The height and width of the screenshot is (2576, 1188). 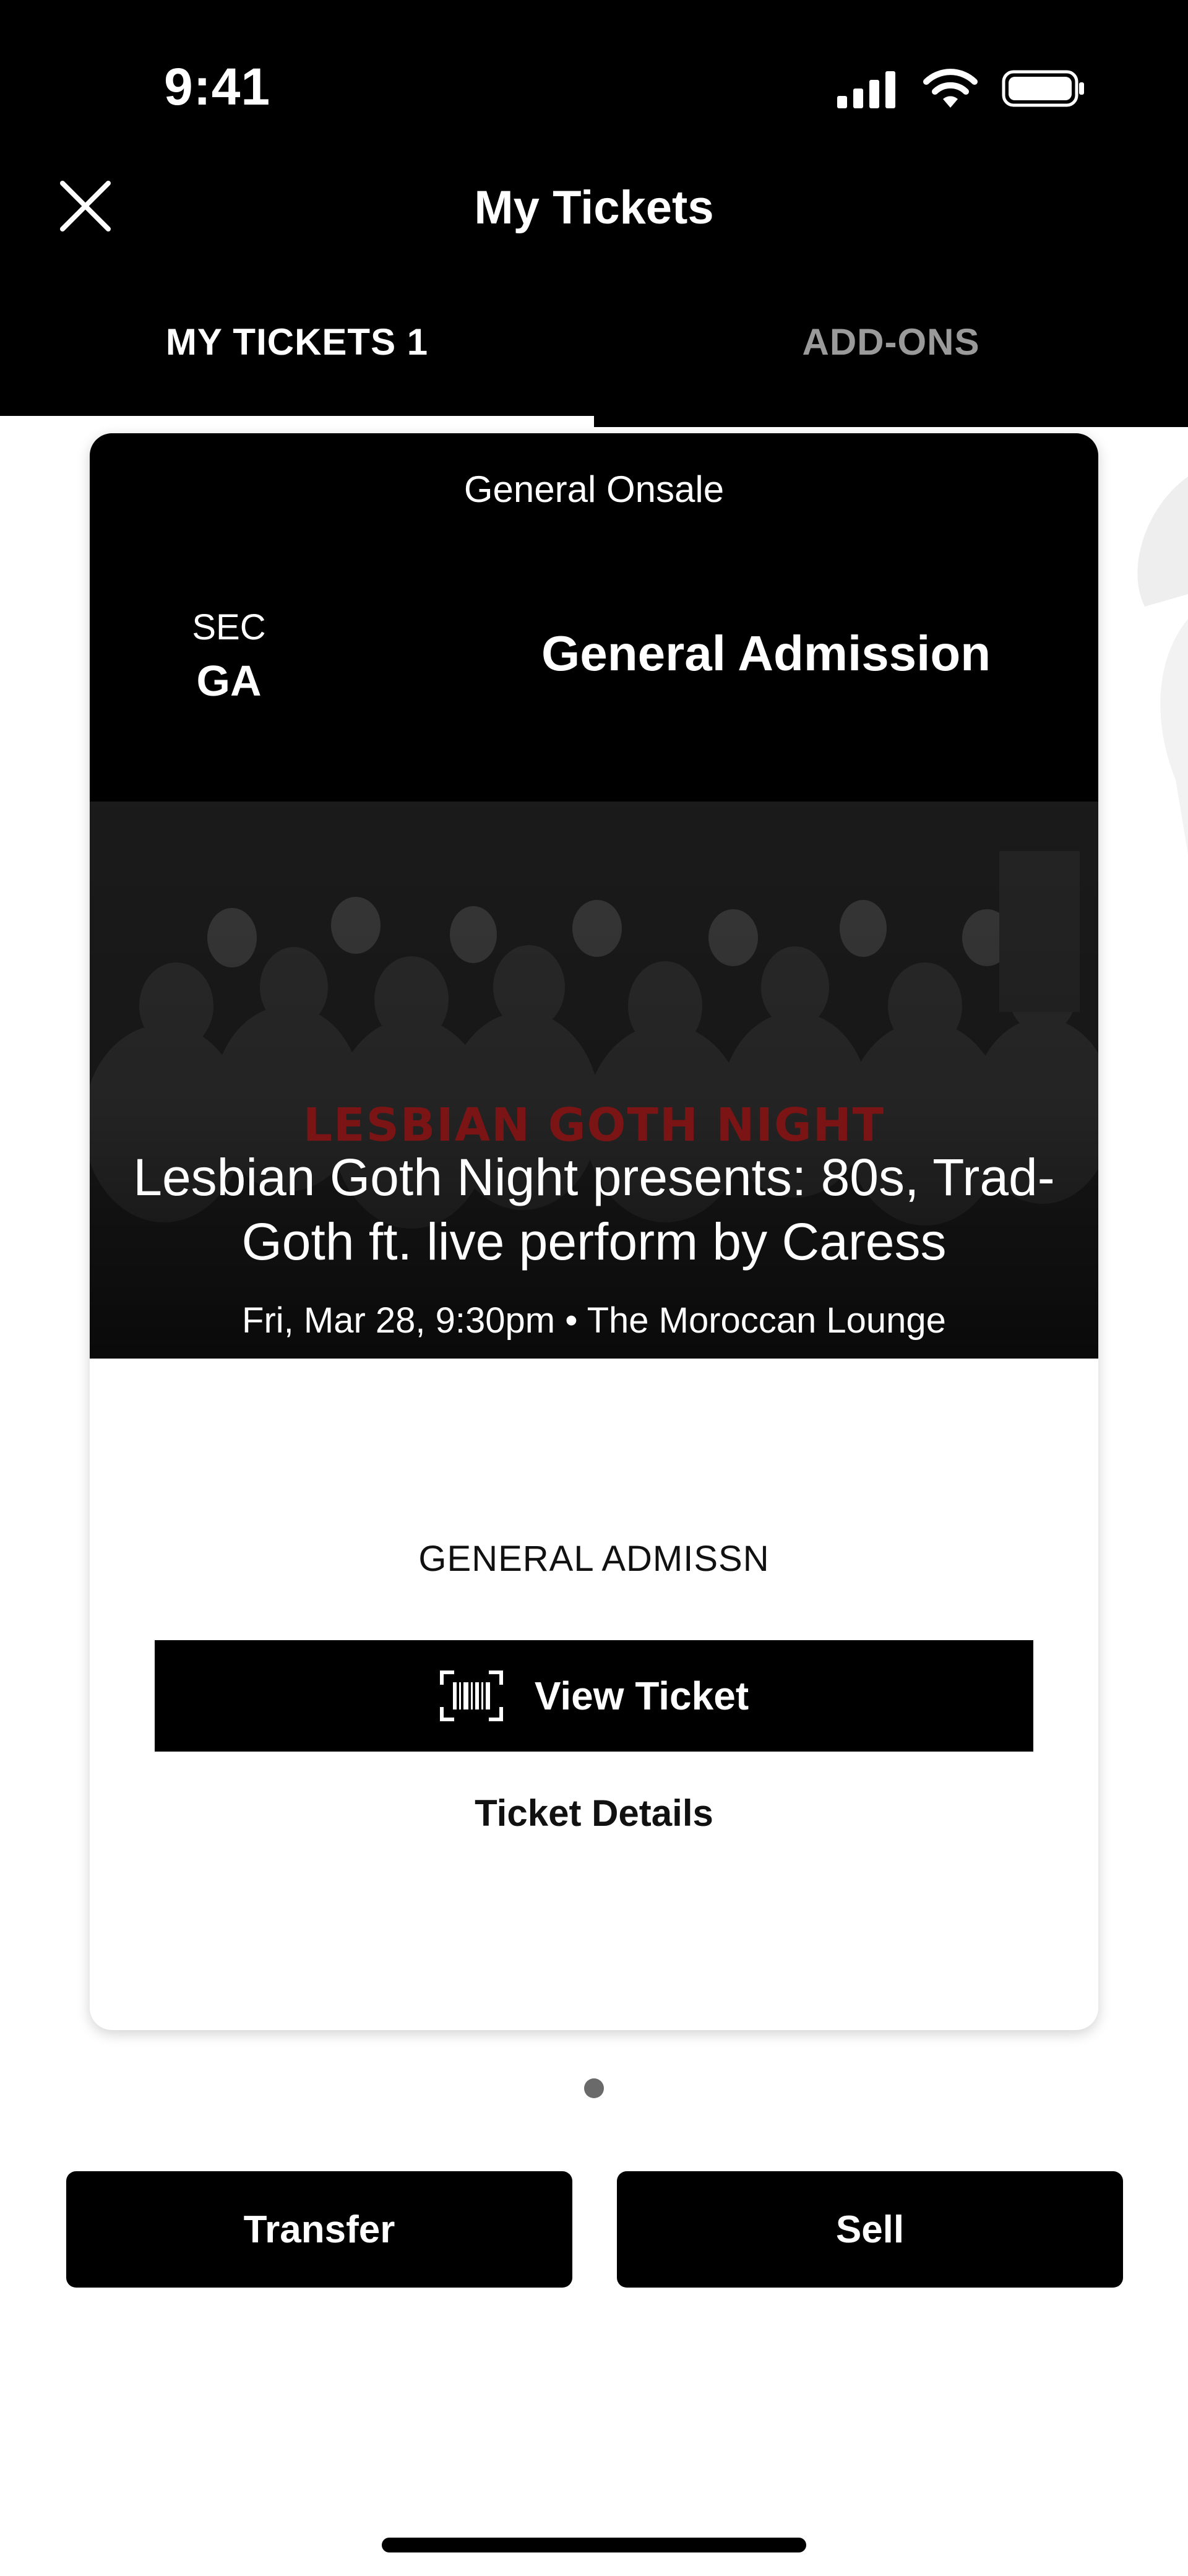 What do you see at coordinates (594, 1559) in the screenshot?
I see `admission-code: GENERAL ADMISSN` at bounding box center [594, 1559].